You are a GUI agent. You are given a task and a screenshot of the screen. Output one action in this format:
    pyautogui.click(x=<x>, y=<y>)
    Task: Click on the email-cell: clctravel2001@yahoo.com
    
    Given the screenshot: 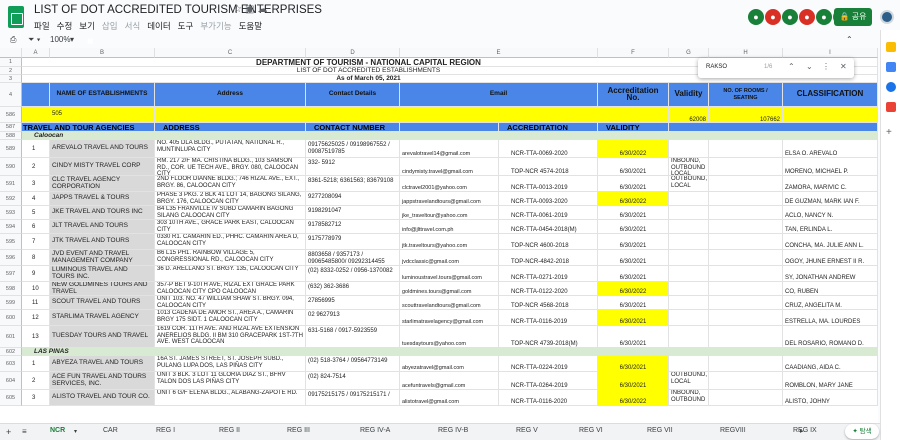 What is the action you would take?
    pyautogui.click(x=449, y=184)
    